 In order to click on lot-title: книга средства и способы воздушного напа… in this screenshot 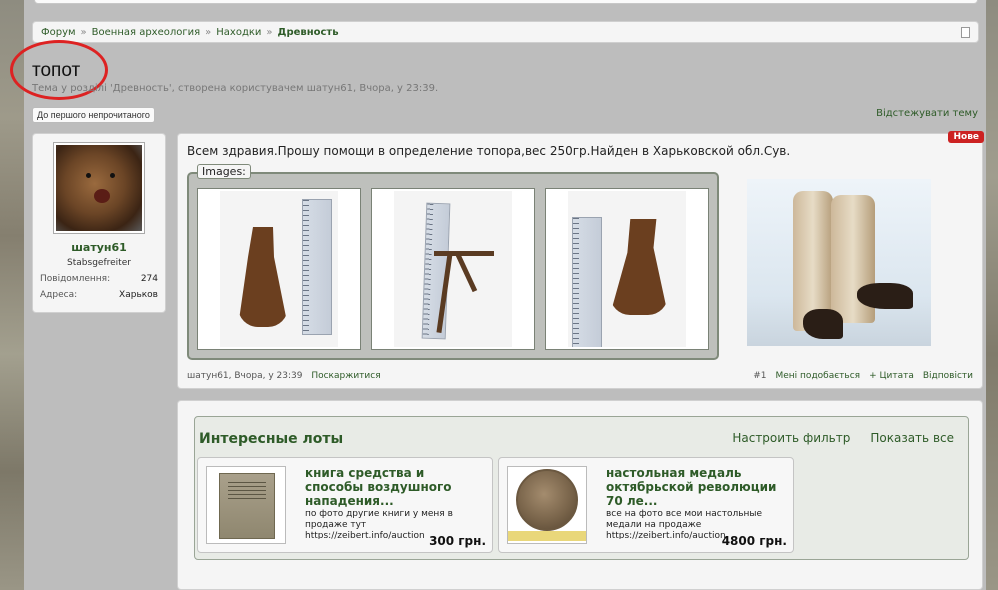, I will do `click(395, 487)`.